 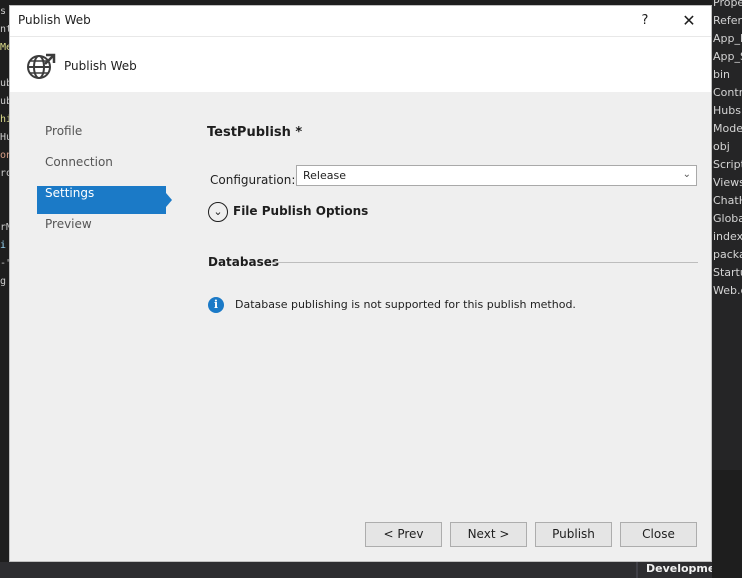 What do you see at coordinates (3, 245) in the screenshot?
I see `code-fragment: i` at bounding box center [3, 245].